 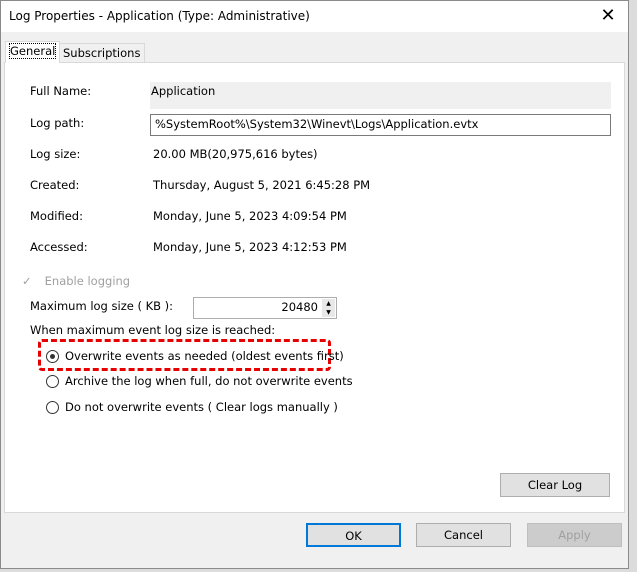 I want to click on checkmark-icon: ✓, so click(x=27, y=281).